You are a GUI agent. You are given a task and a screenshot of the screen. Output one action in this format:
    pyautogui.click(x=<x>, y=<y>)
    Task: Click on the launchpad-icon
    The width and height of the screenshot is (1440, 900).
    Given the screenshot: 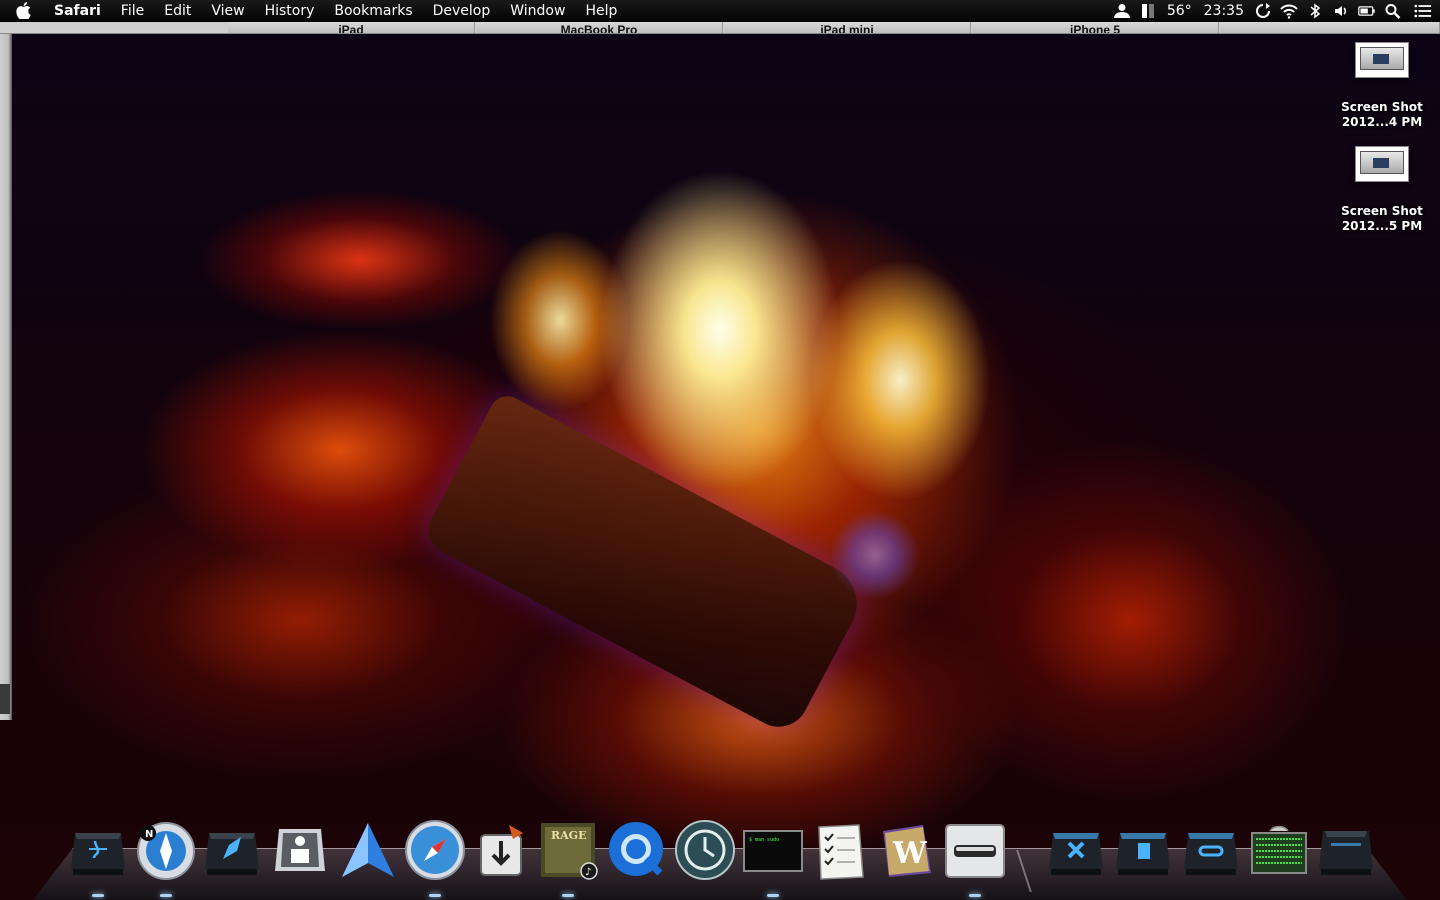 What is the action you would take?
    pyautogui.click(x=232, y=854)
    